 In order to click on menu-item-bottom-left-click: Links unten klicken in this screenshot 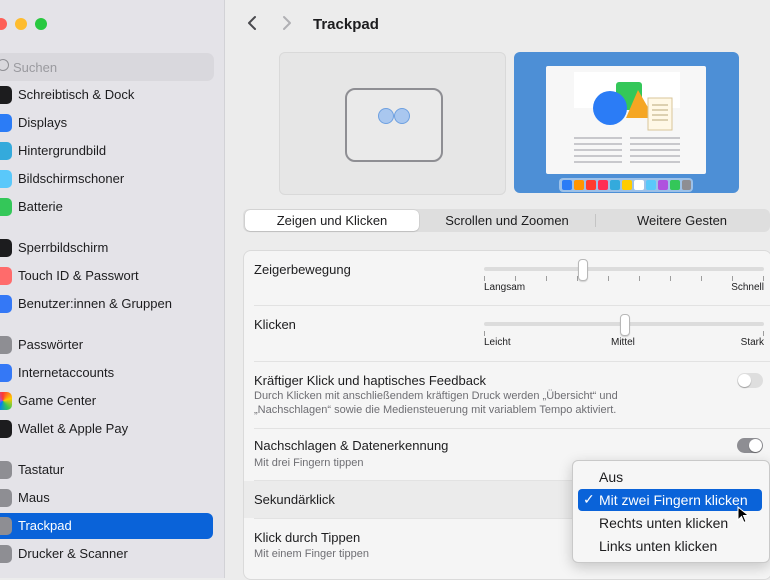, I will do `click(670, 546)`.